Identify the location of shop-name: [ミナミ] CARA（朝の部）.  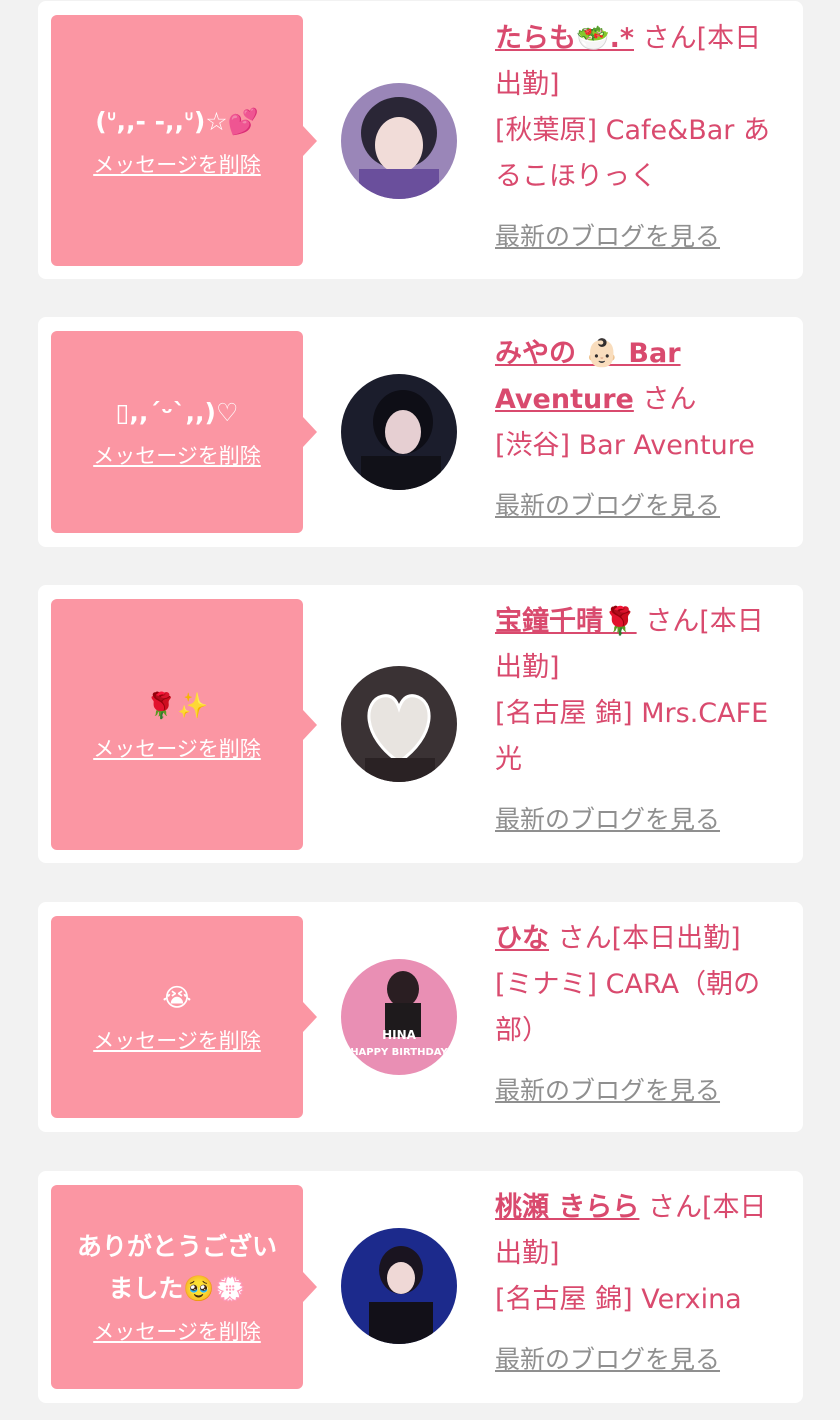
(628, 1007).